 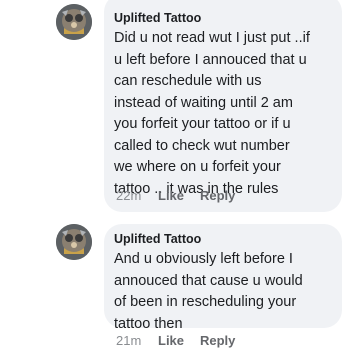 I want to click on comment-timestamp: 21m, so click(x=137, y=340).